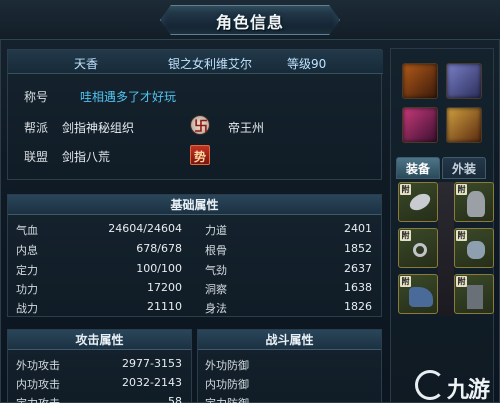  Describe the element at coordinates (98, 127) in the screenshot. I see `guild-value: 剑指神秘组织` at that location.